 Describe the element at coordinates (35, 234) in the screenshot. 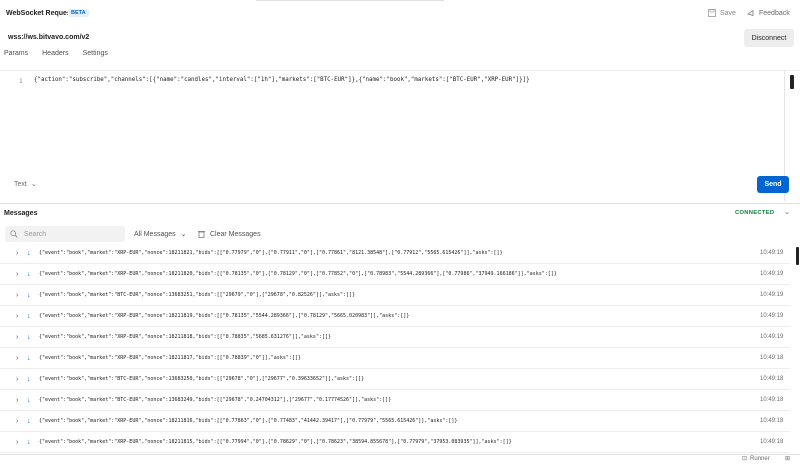

I see `search-placeholder: Search` at that location.